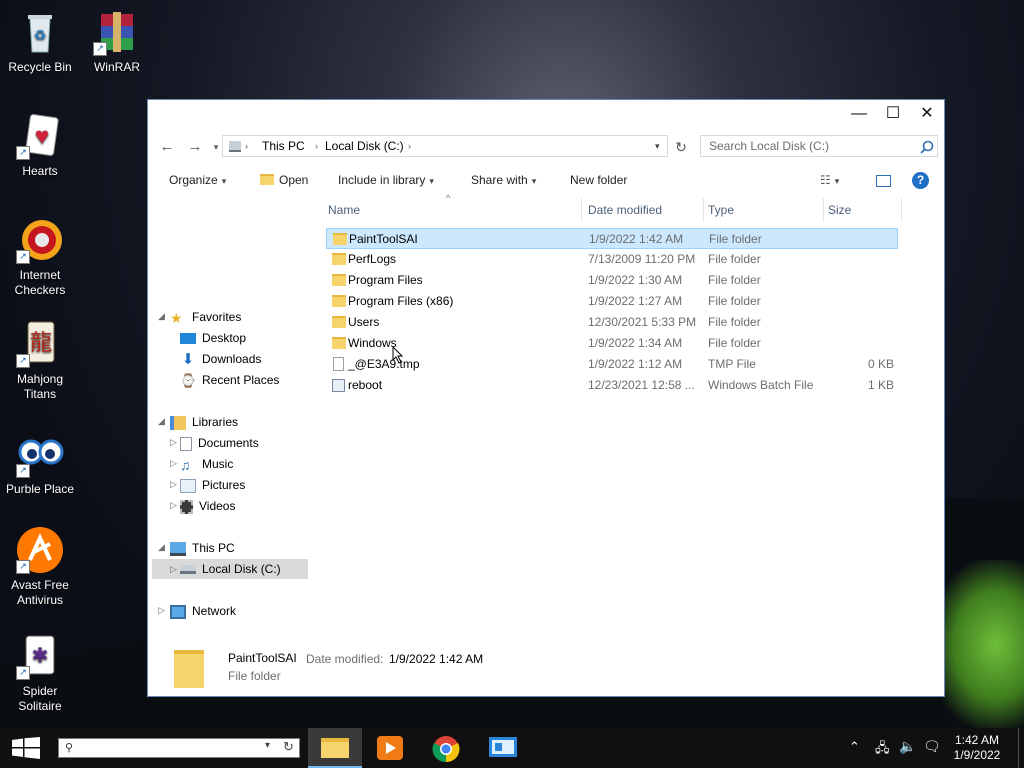 This screenshot has height=768, width=1024. I want to click on details-date-label: Date modified:, so click(345, 659).